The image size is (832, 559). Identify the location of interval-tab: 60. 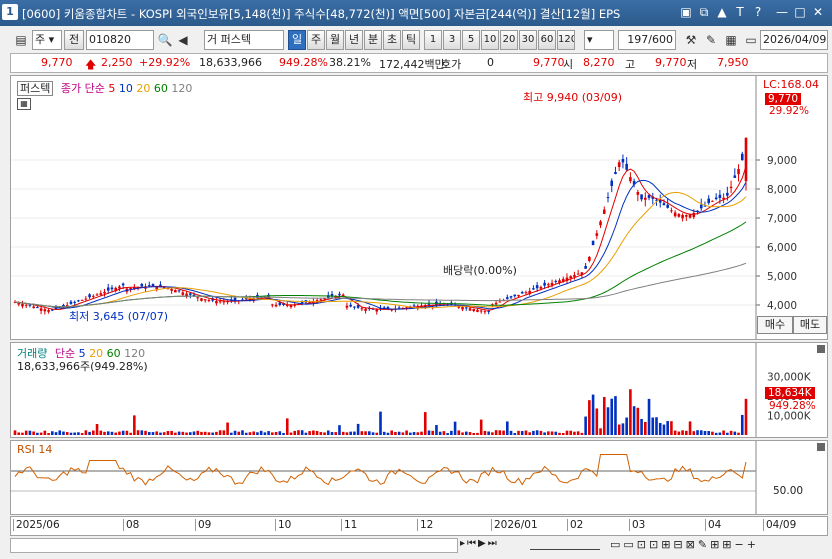
(547, 40).